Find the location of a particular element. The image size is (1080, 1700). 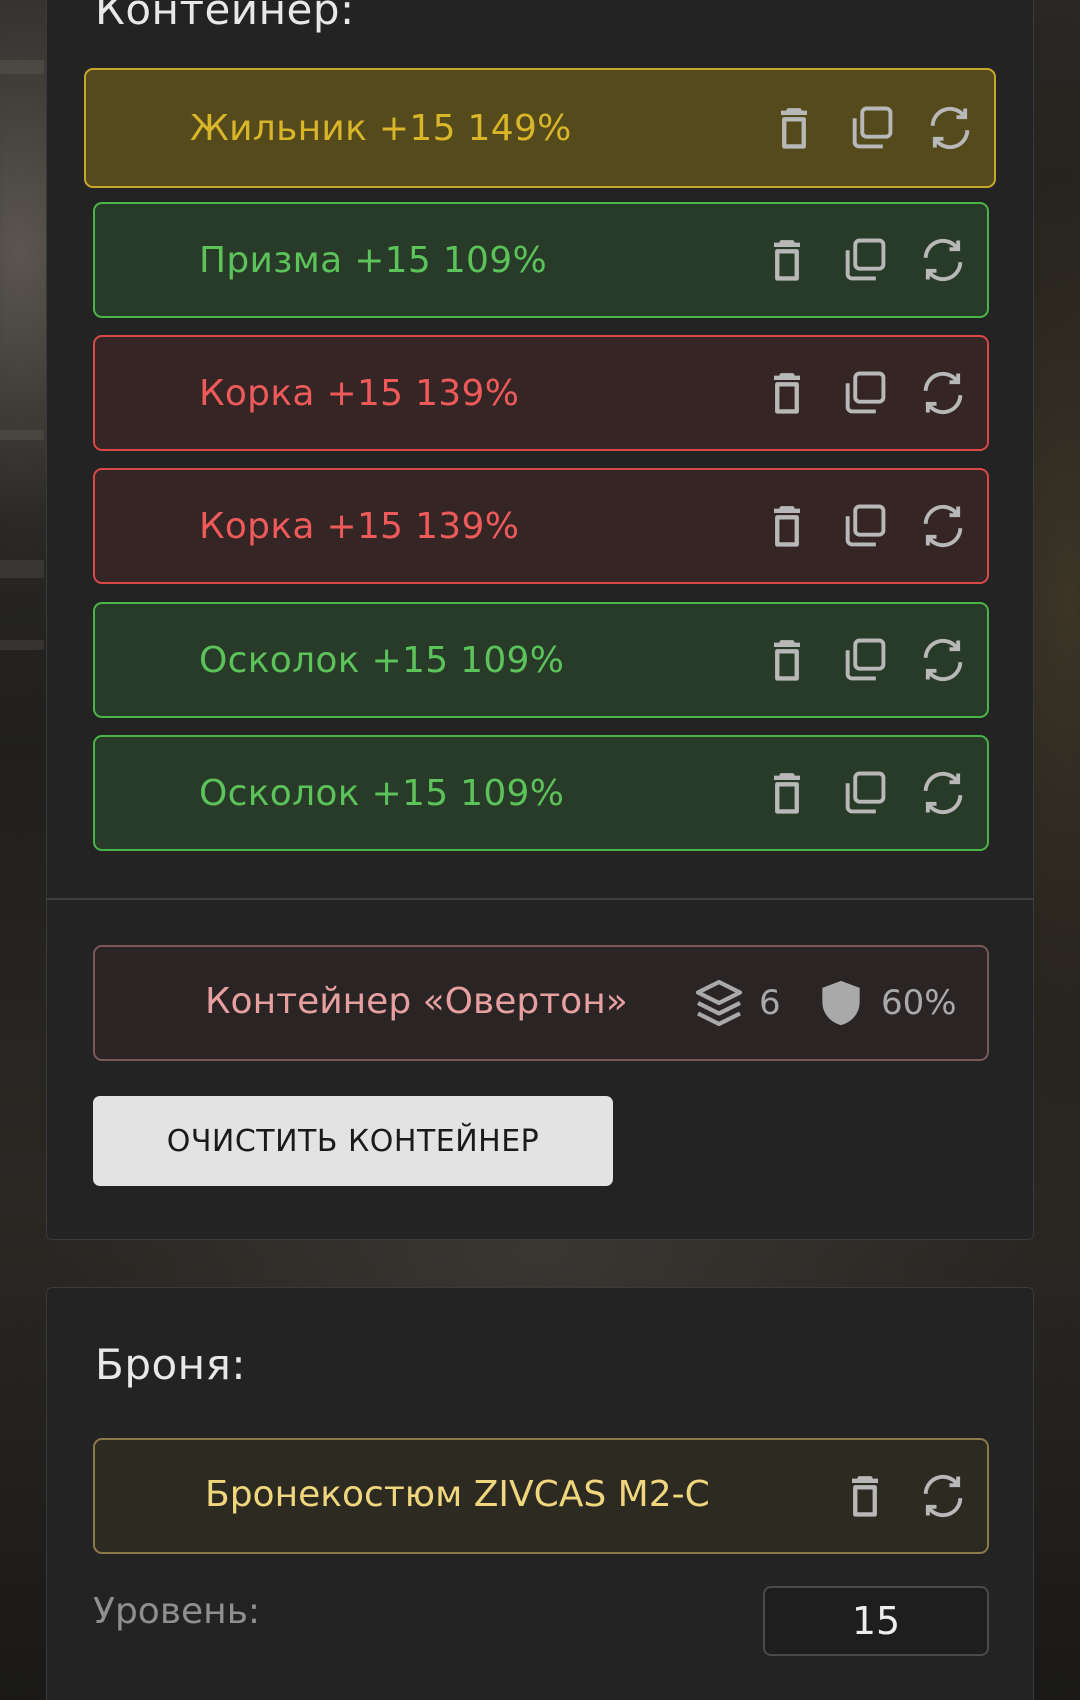

artifact-label: Жильник +15 149% is located at coordinates (381, 128).